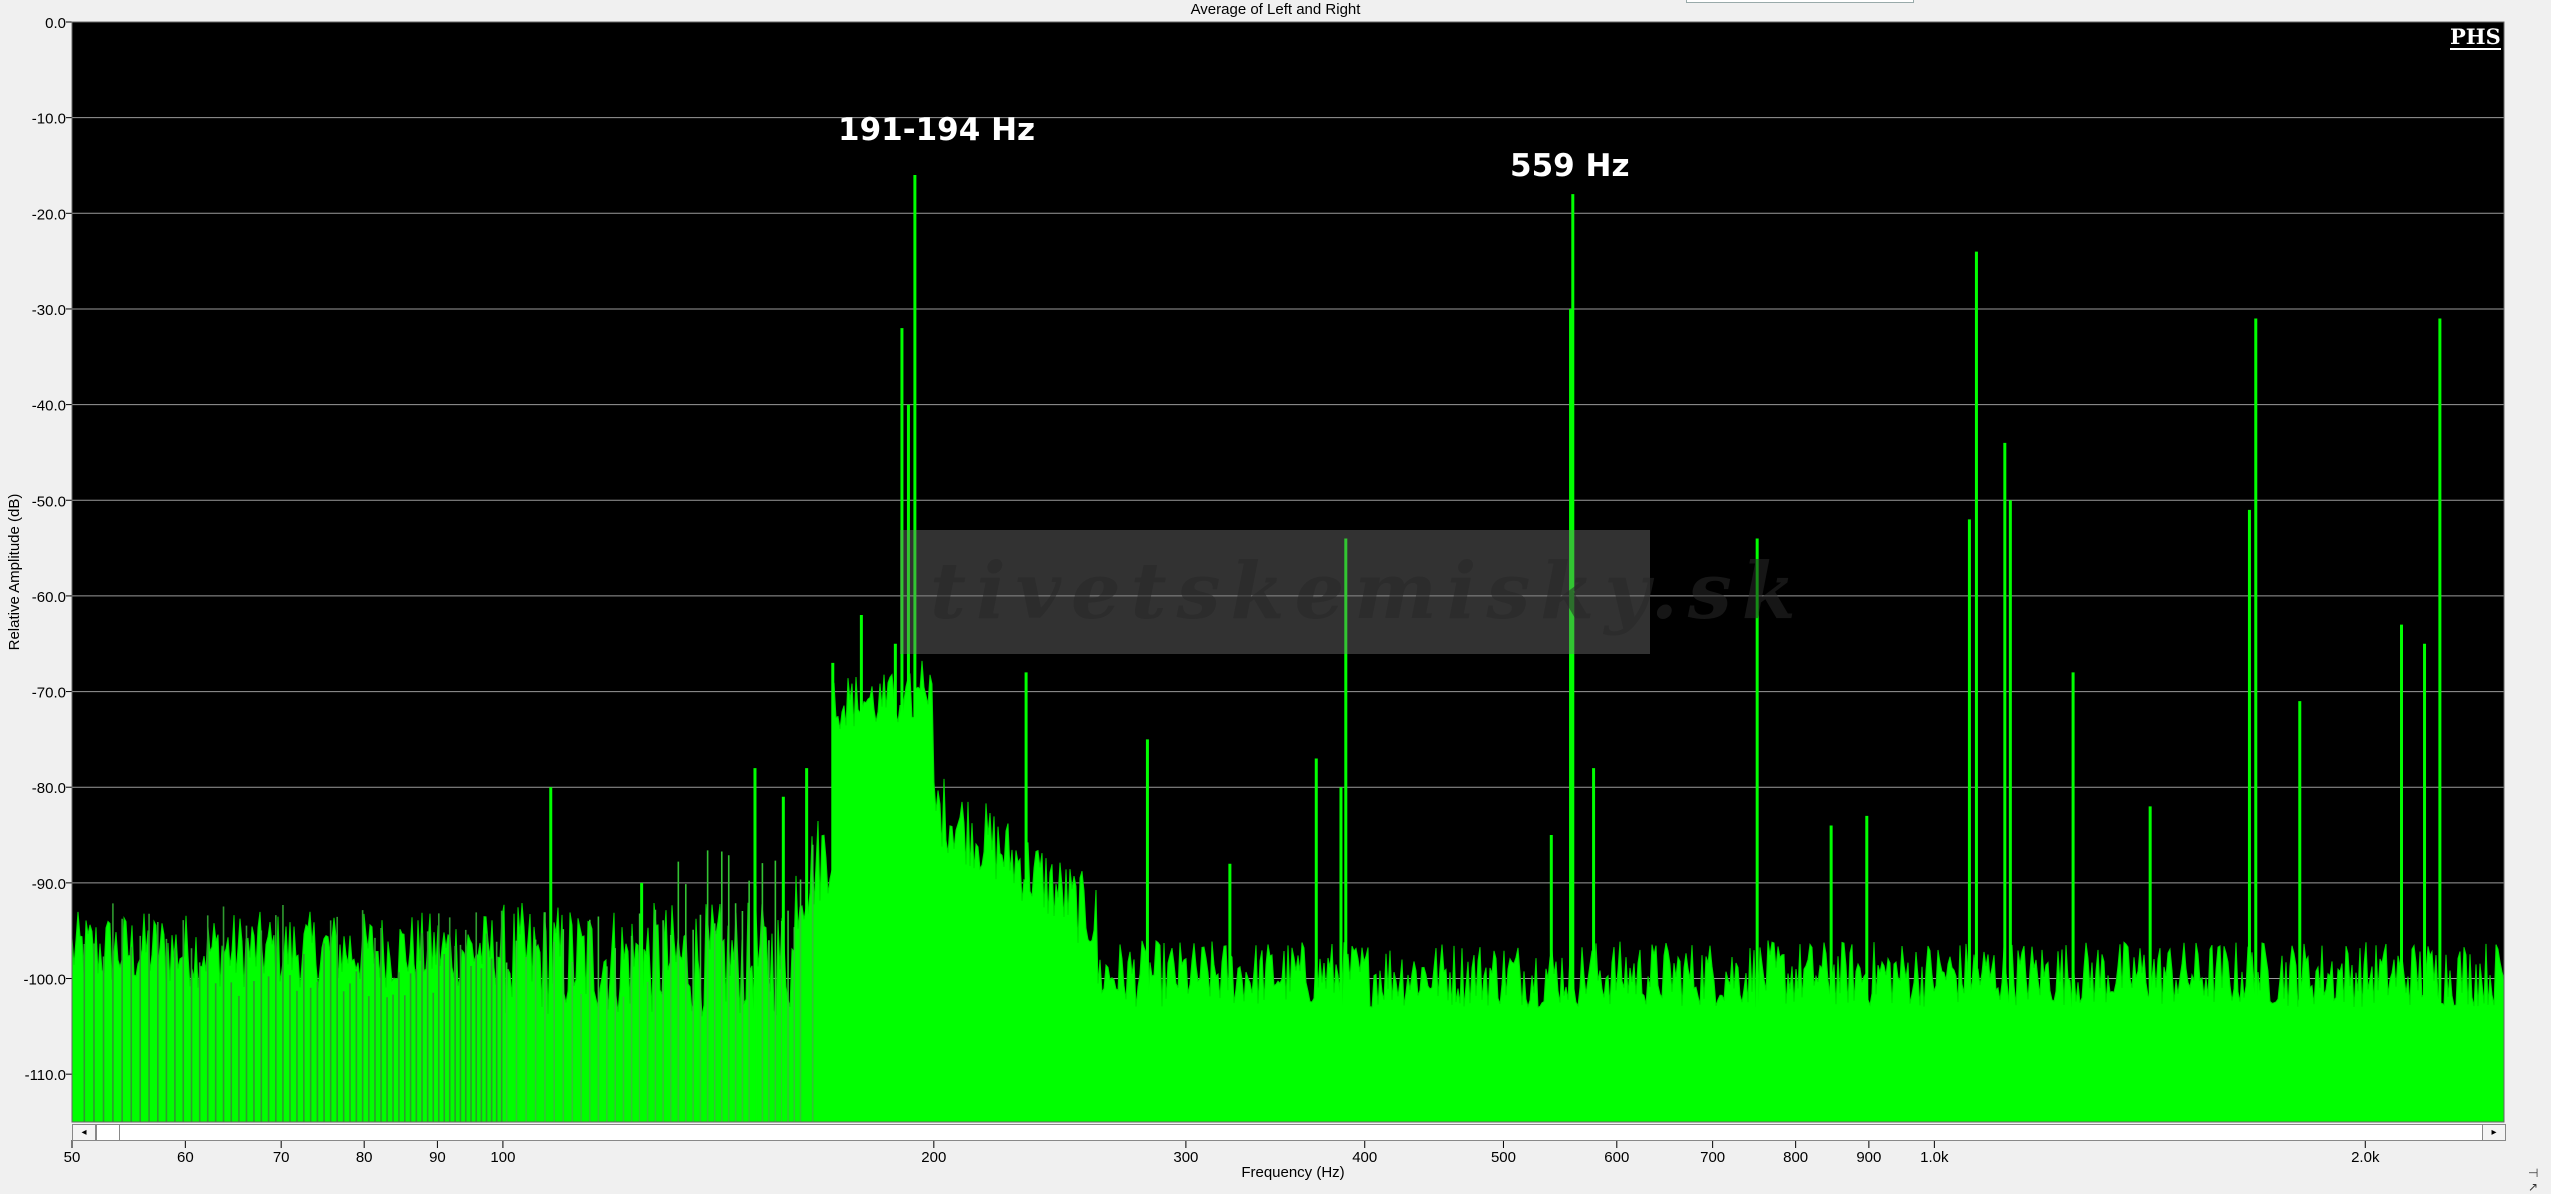 The height and width of the screenshot is (1194, 2551). I want to click on x-tick-label: 800, so click(1795, 1157).